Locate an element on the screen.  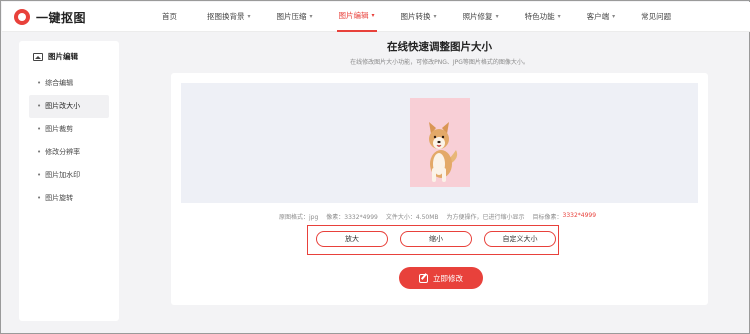
nav-item-home: 首页 is located at coordinates (169, 17).